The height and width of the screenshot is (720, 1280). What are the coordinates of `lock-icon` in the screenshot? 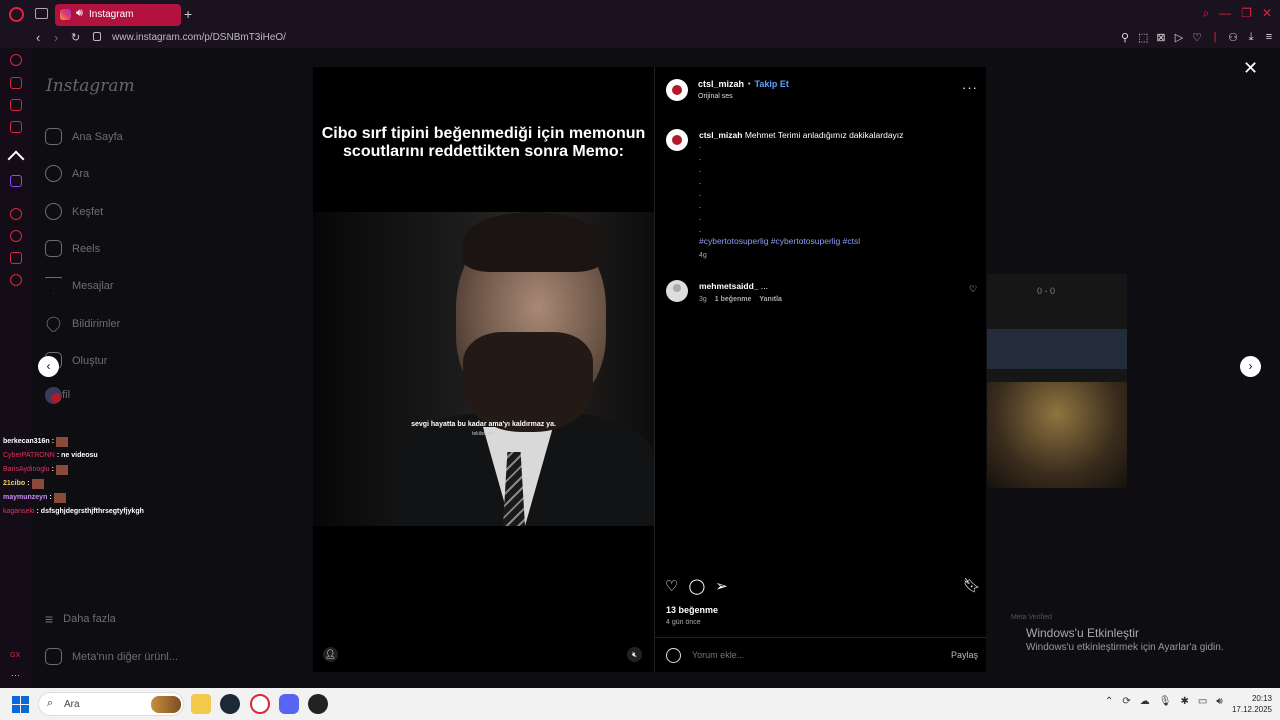 It's located at (97, 36).